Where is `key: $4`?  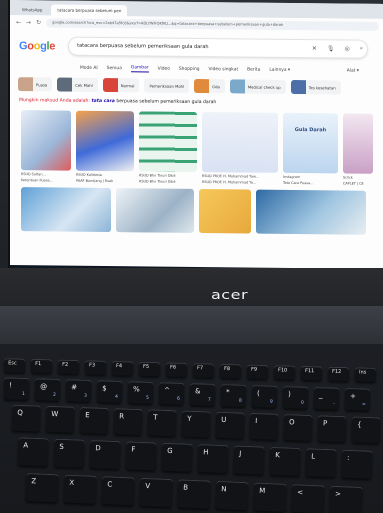 key: $4 is located at coordinates (109, 391).